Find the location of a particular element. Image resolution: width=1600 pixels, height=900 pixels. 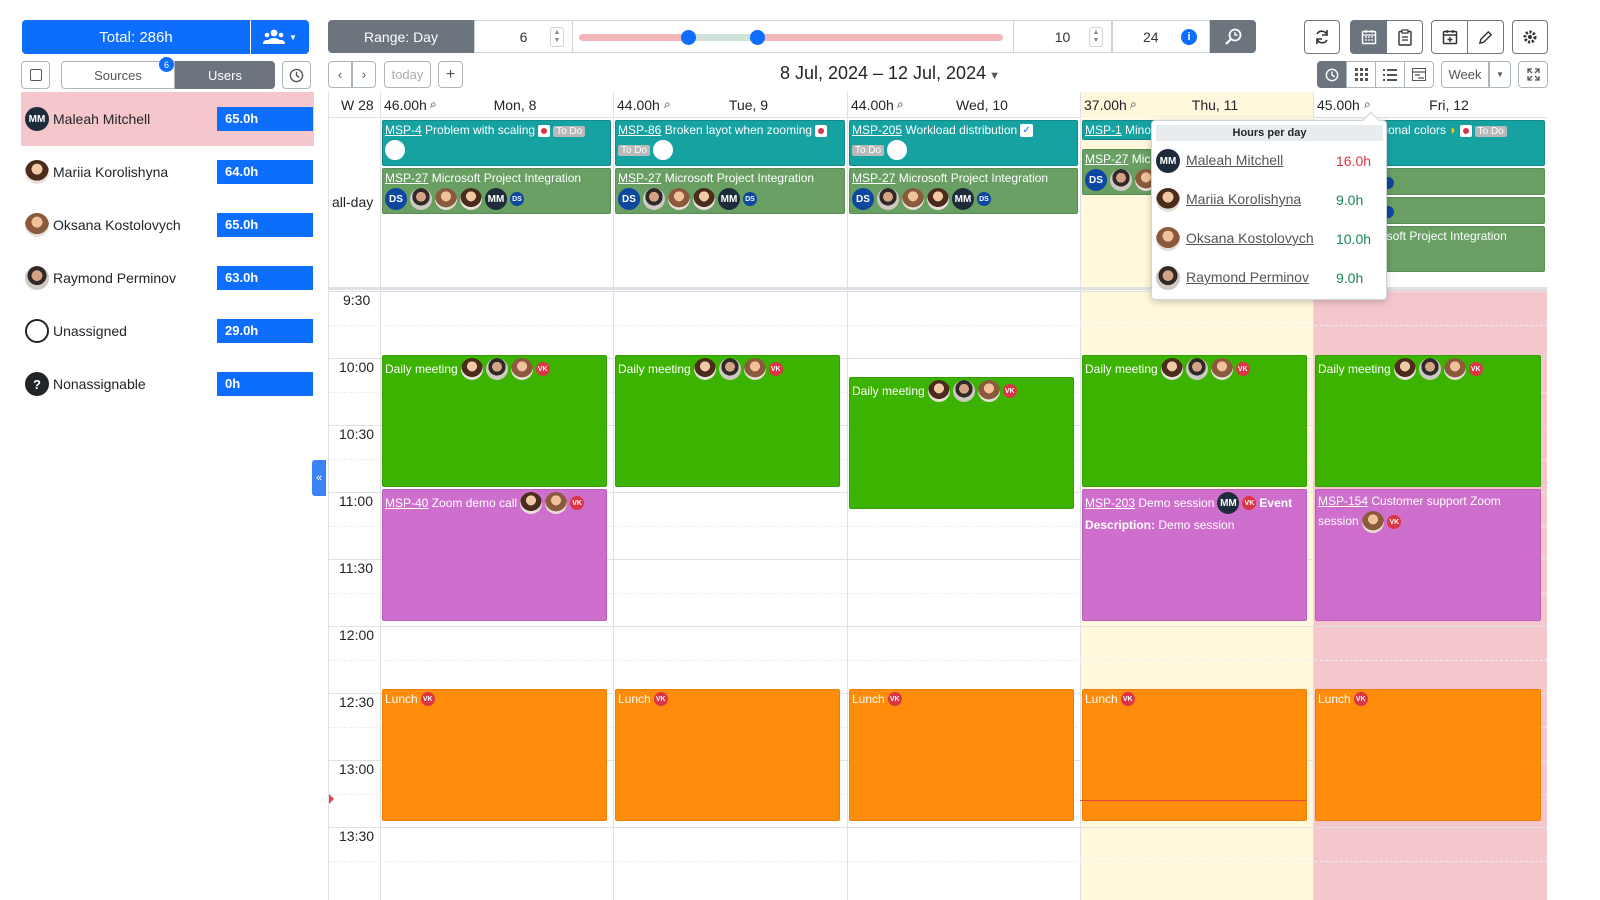

allday-label: all-day is located at coordinates (353, 202).